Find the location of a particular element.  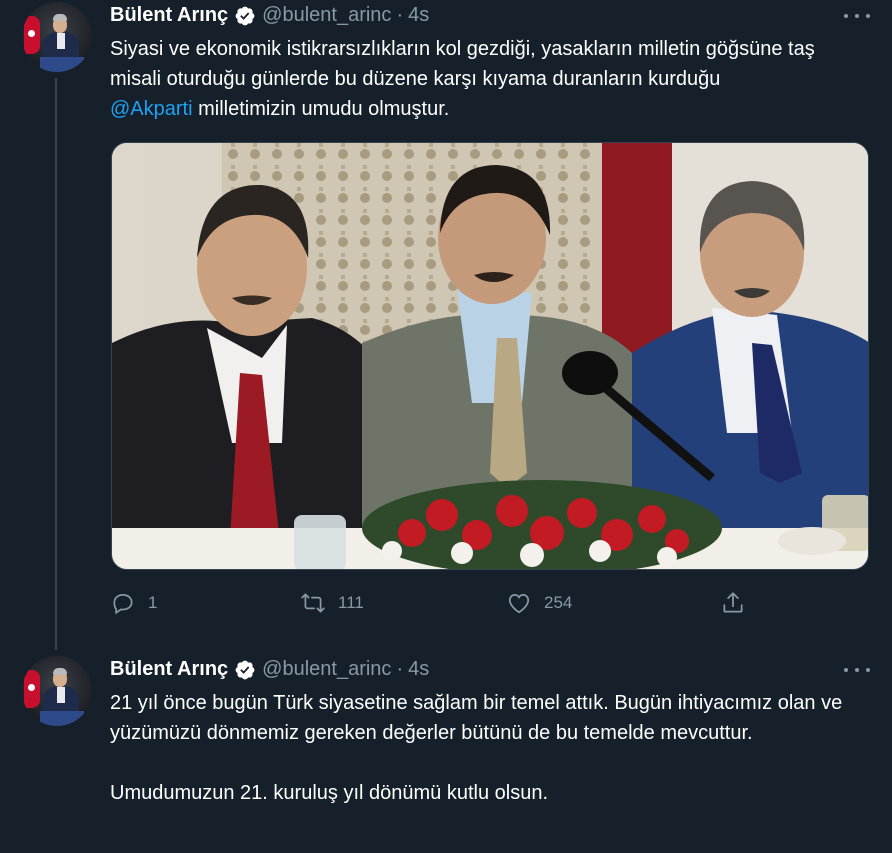

thread-line is located at coordinates (56, 364).